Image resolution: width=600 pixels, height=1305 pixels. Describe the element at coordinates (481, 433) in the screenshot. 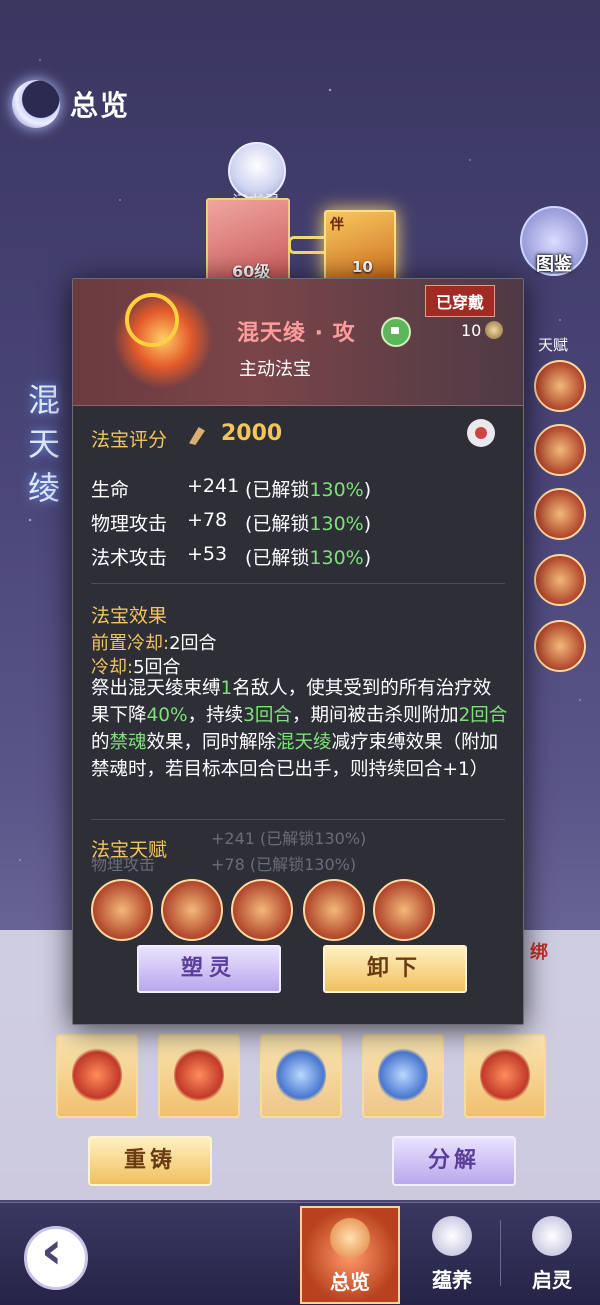

I see `eye-icon` at that location.